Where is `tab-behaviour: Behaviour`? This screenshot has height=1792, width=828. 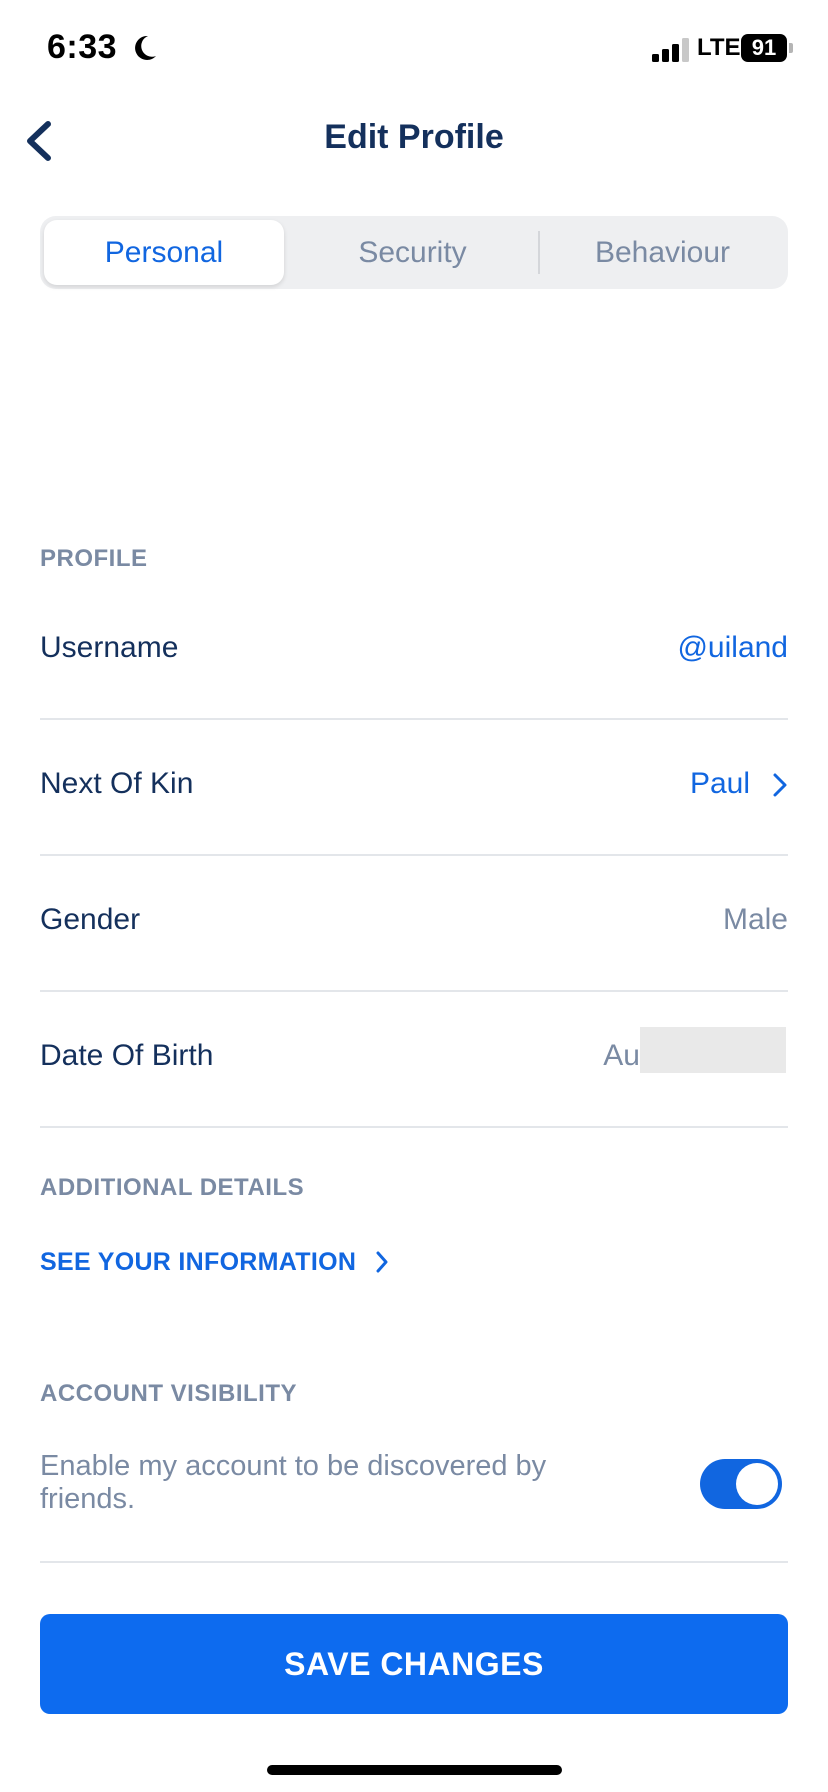
tab-behaviour: Behaviour is located at coordinates (662, 252).